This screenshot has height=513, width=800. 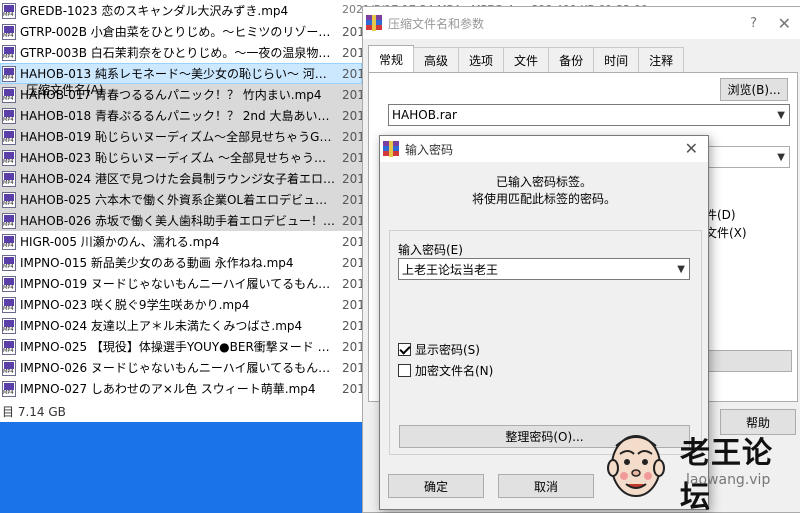 I want to click on file-row: IMPNO-023 咲く脱ぐ9学生咲あかり.mp4 201, so click(x=181, y=304).